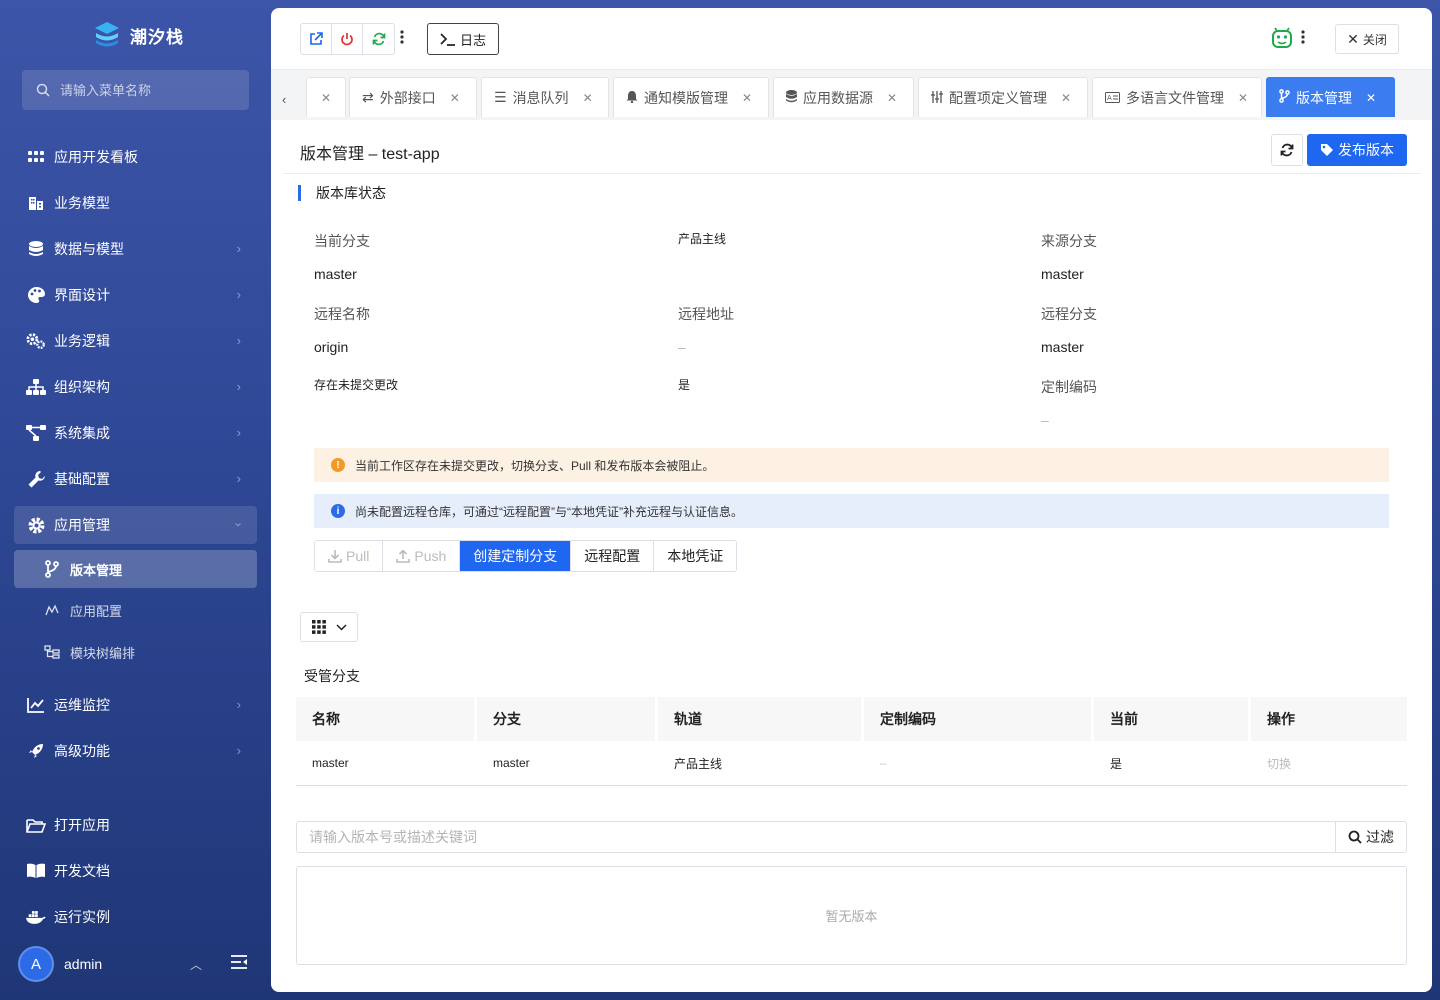 The image size is (1440, 1000). What do you see at coordinates (36, 249) in the screenshot?
I see `database-icon` at bounding box center [36, 249].